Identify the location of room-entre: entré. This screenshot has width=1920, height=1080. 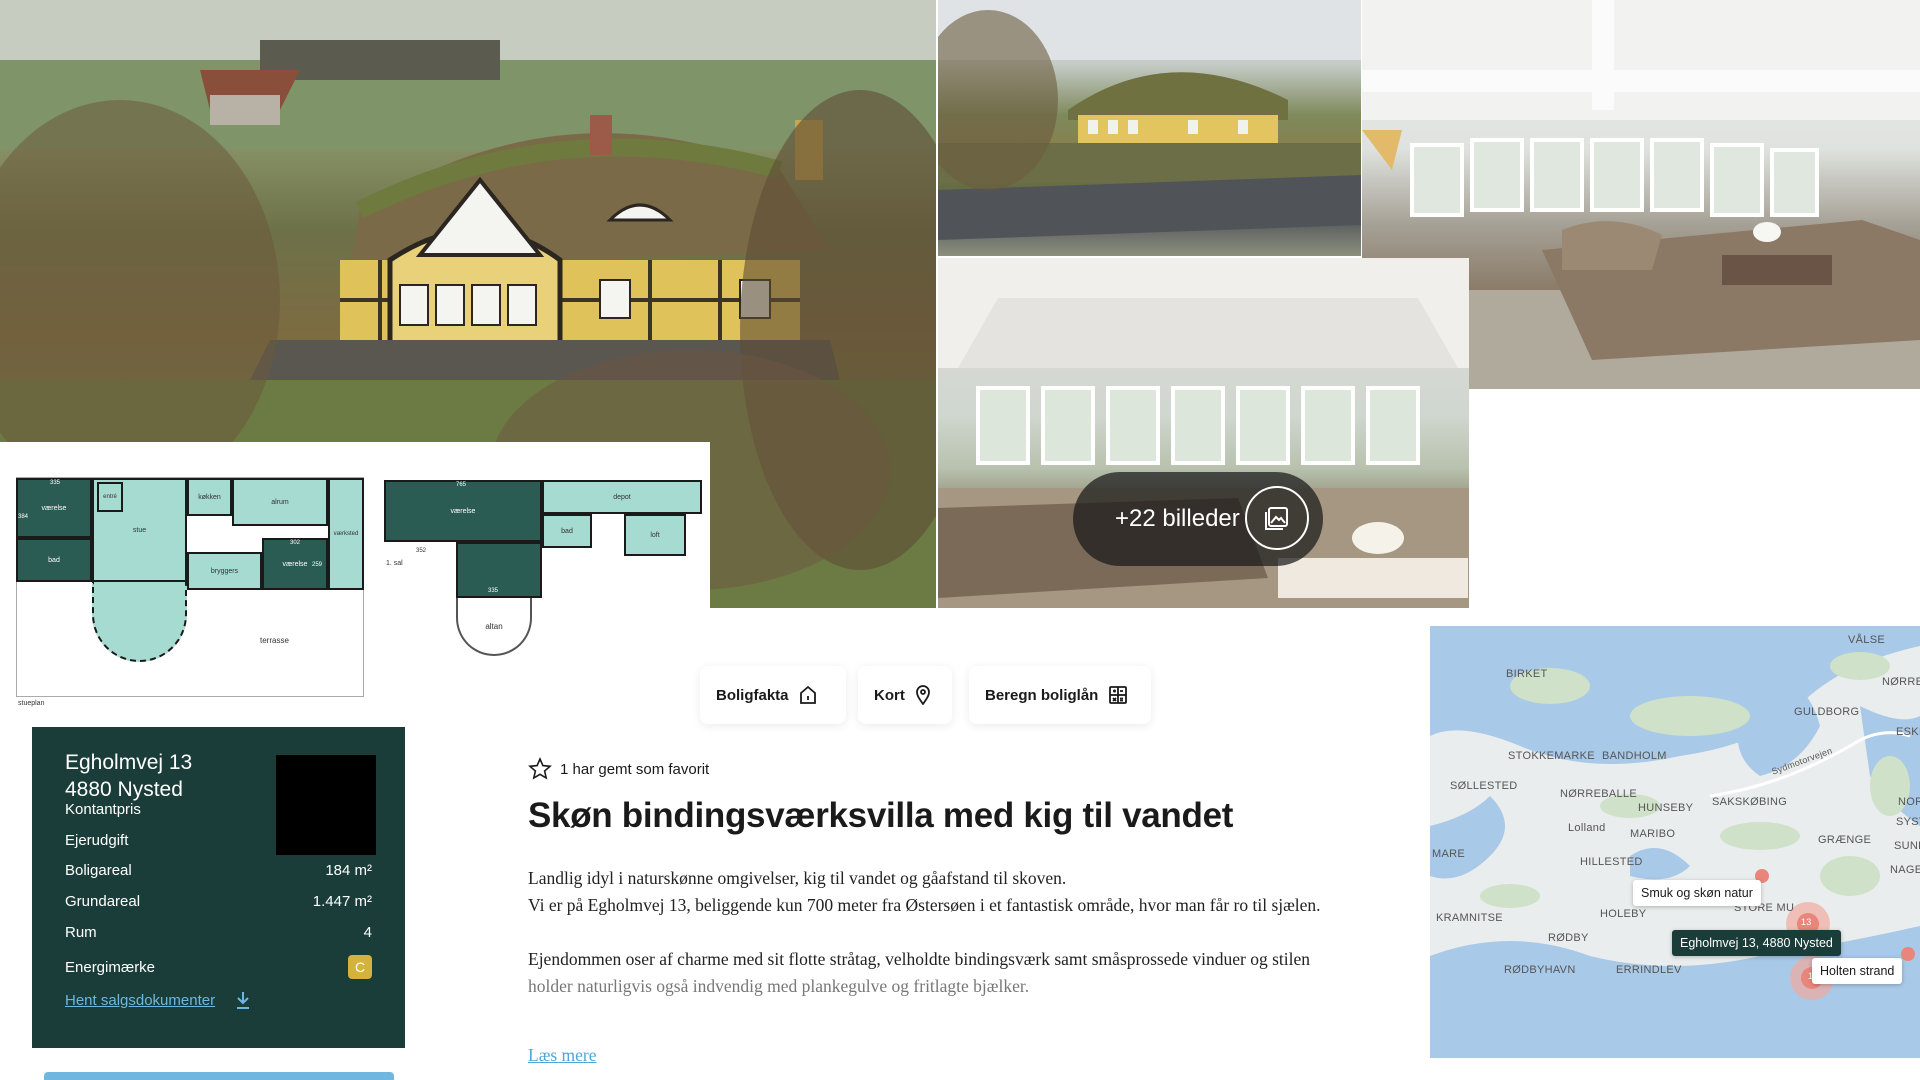
(110, 497).